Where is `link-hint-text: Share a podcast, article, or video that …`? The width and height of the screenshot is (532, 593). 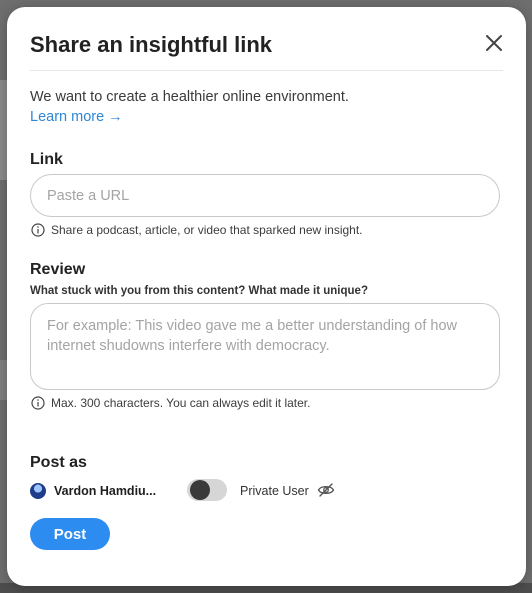
link-hint-text: Share a podcast, article, or video that … is located at coordinates (207, 230).